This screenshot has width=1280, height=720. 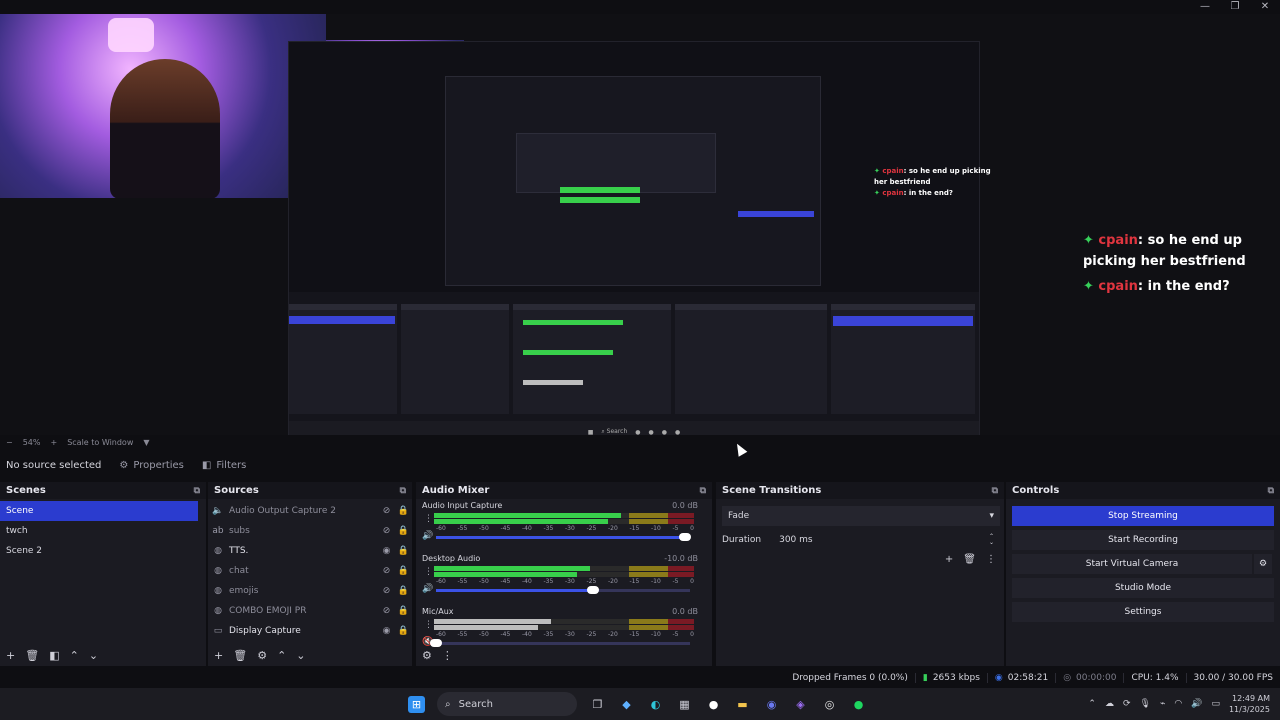 What do you see at coordinates (858, 704) in the screenshot?
I see `spotify-icon: ●` at bounding box center [858, 704].